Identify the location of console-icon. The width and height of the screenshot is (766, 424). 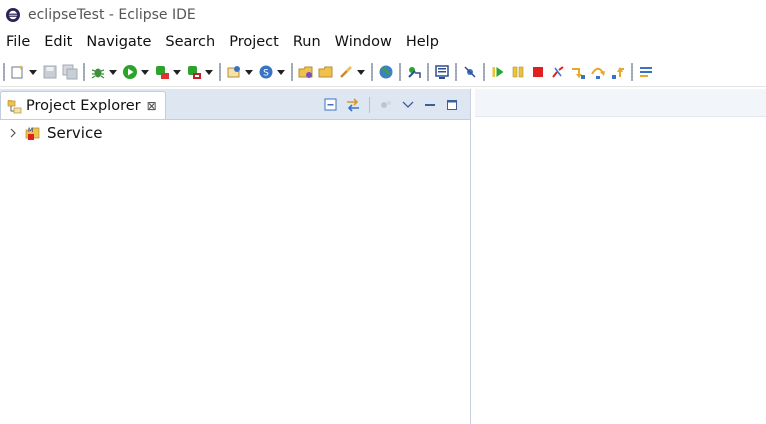
(442, 72).